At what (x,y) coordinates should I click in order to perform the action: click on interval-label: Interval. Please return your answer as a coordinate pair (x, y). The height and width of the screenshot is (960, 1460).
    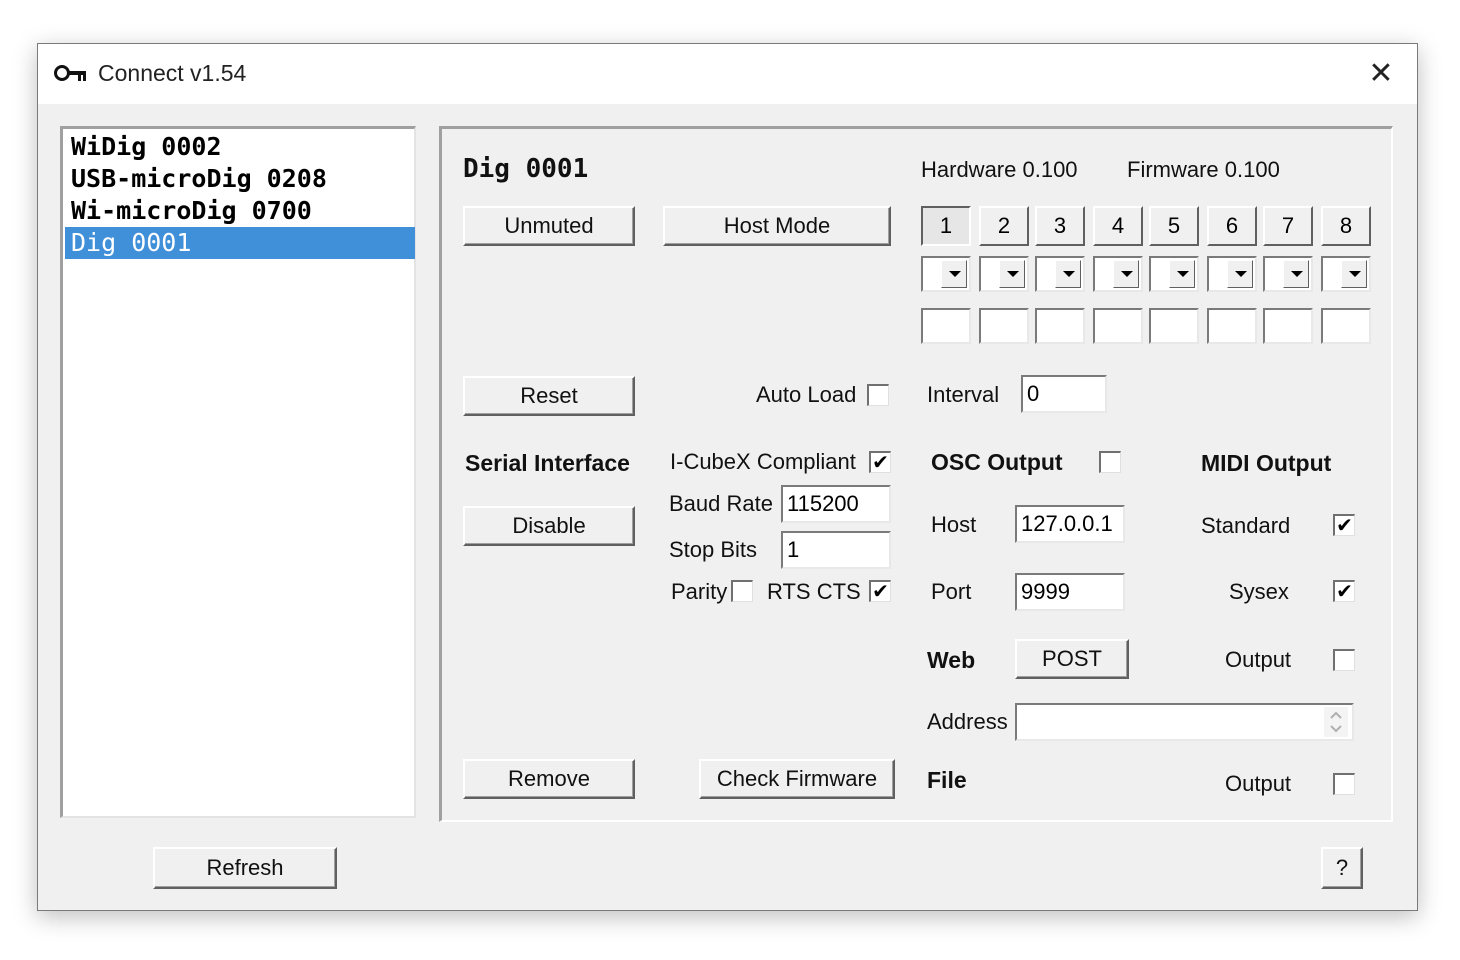
    Looking at the image, I should click on (963, 394).